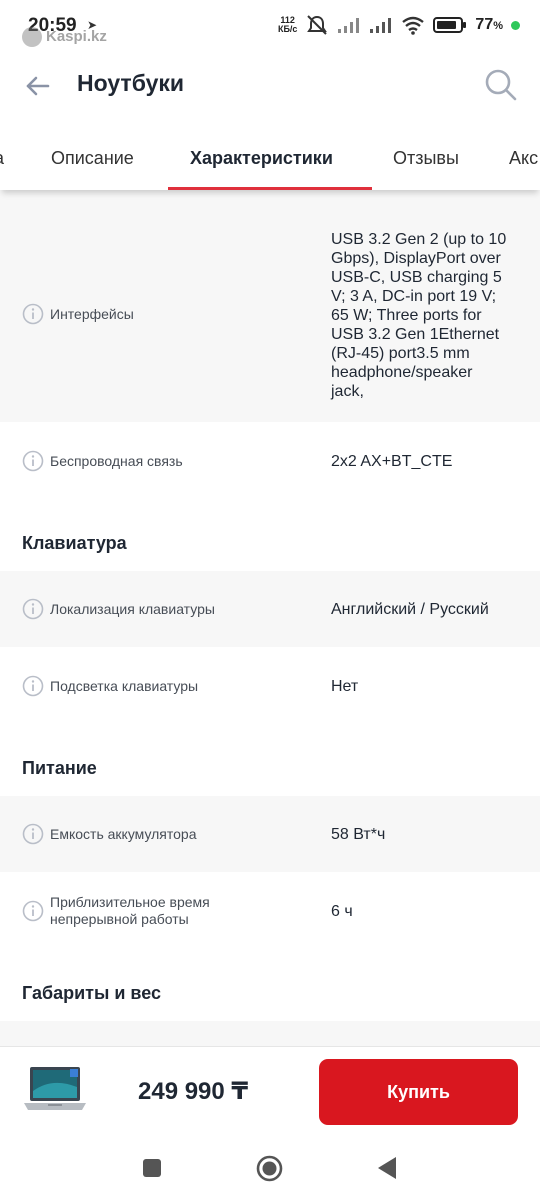  Describe the element at coordinates (342, 911) in the screenshot. I see `spec-value: 6 ч` at that location.